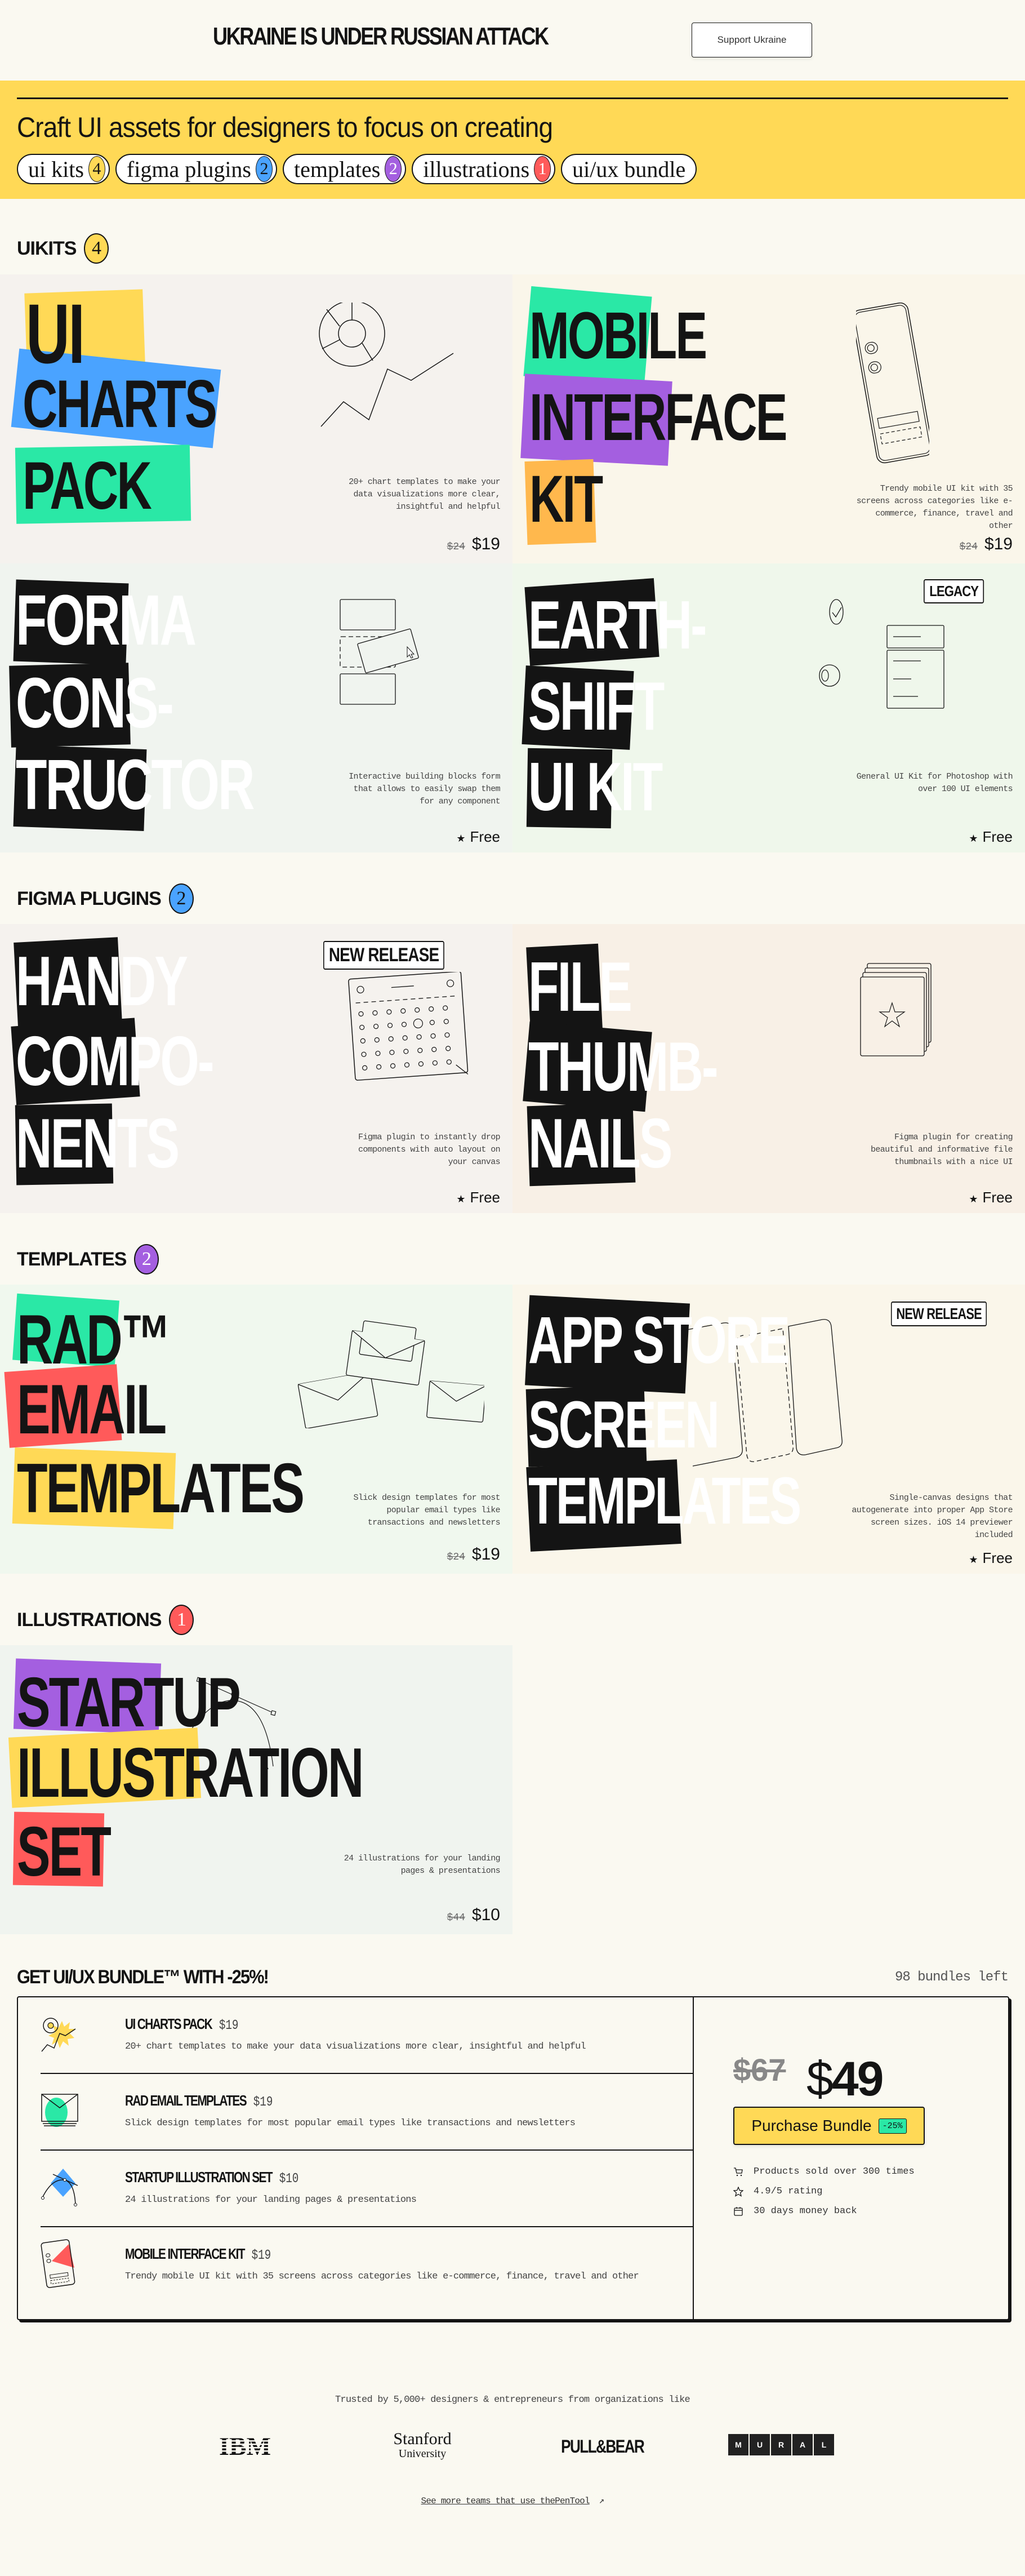  Describe the element at coordinates (512, 98) in the screenshot. I see `hero-divider` at that location.